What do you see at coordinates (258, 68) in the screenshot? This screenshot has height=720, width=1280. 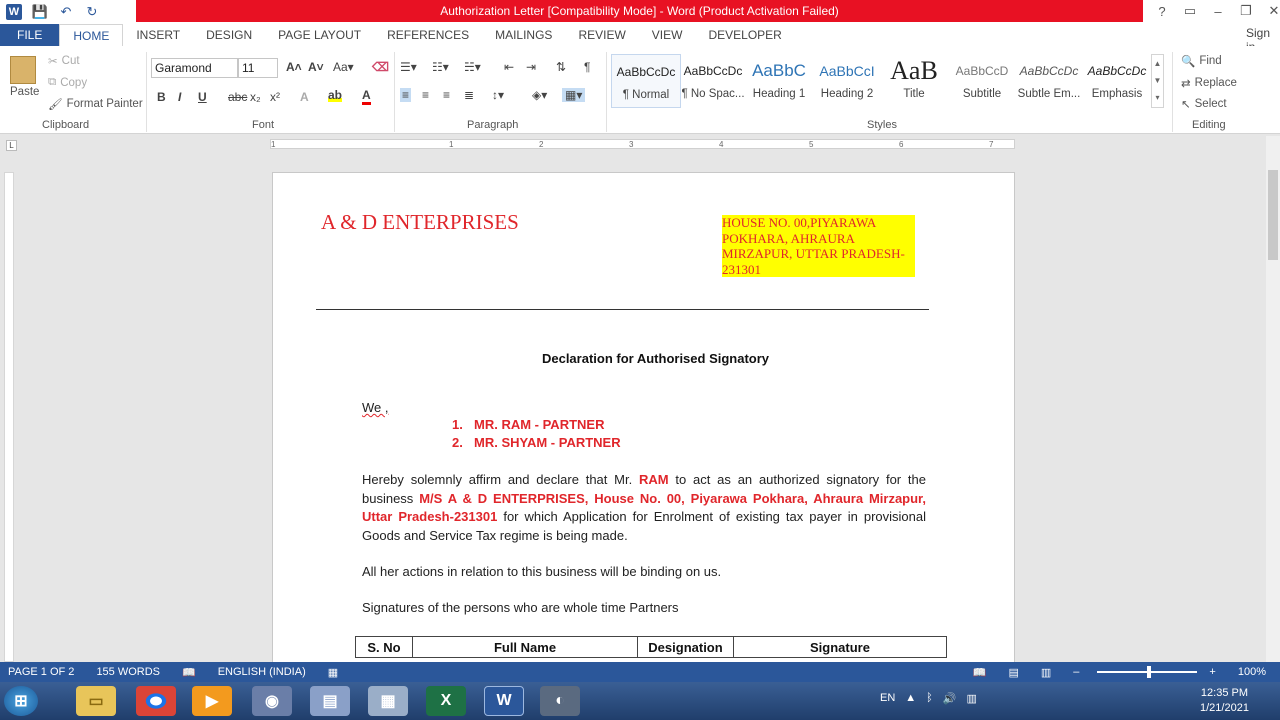 I see `font-size-box: 11` at bounding box center [258, 68].